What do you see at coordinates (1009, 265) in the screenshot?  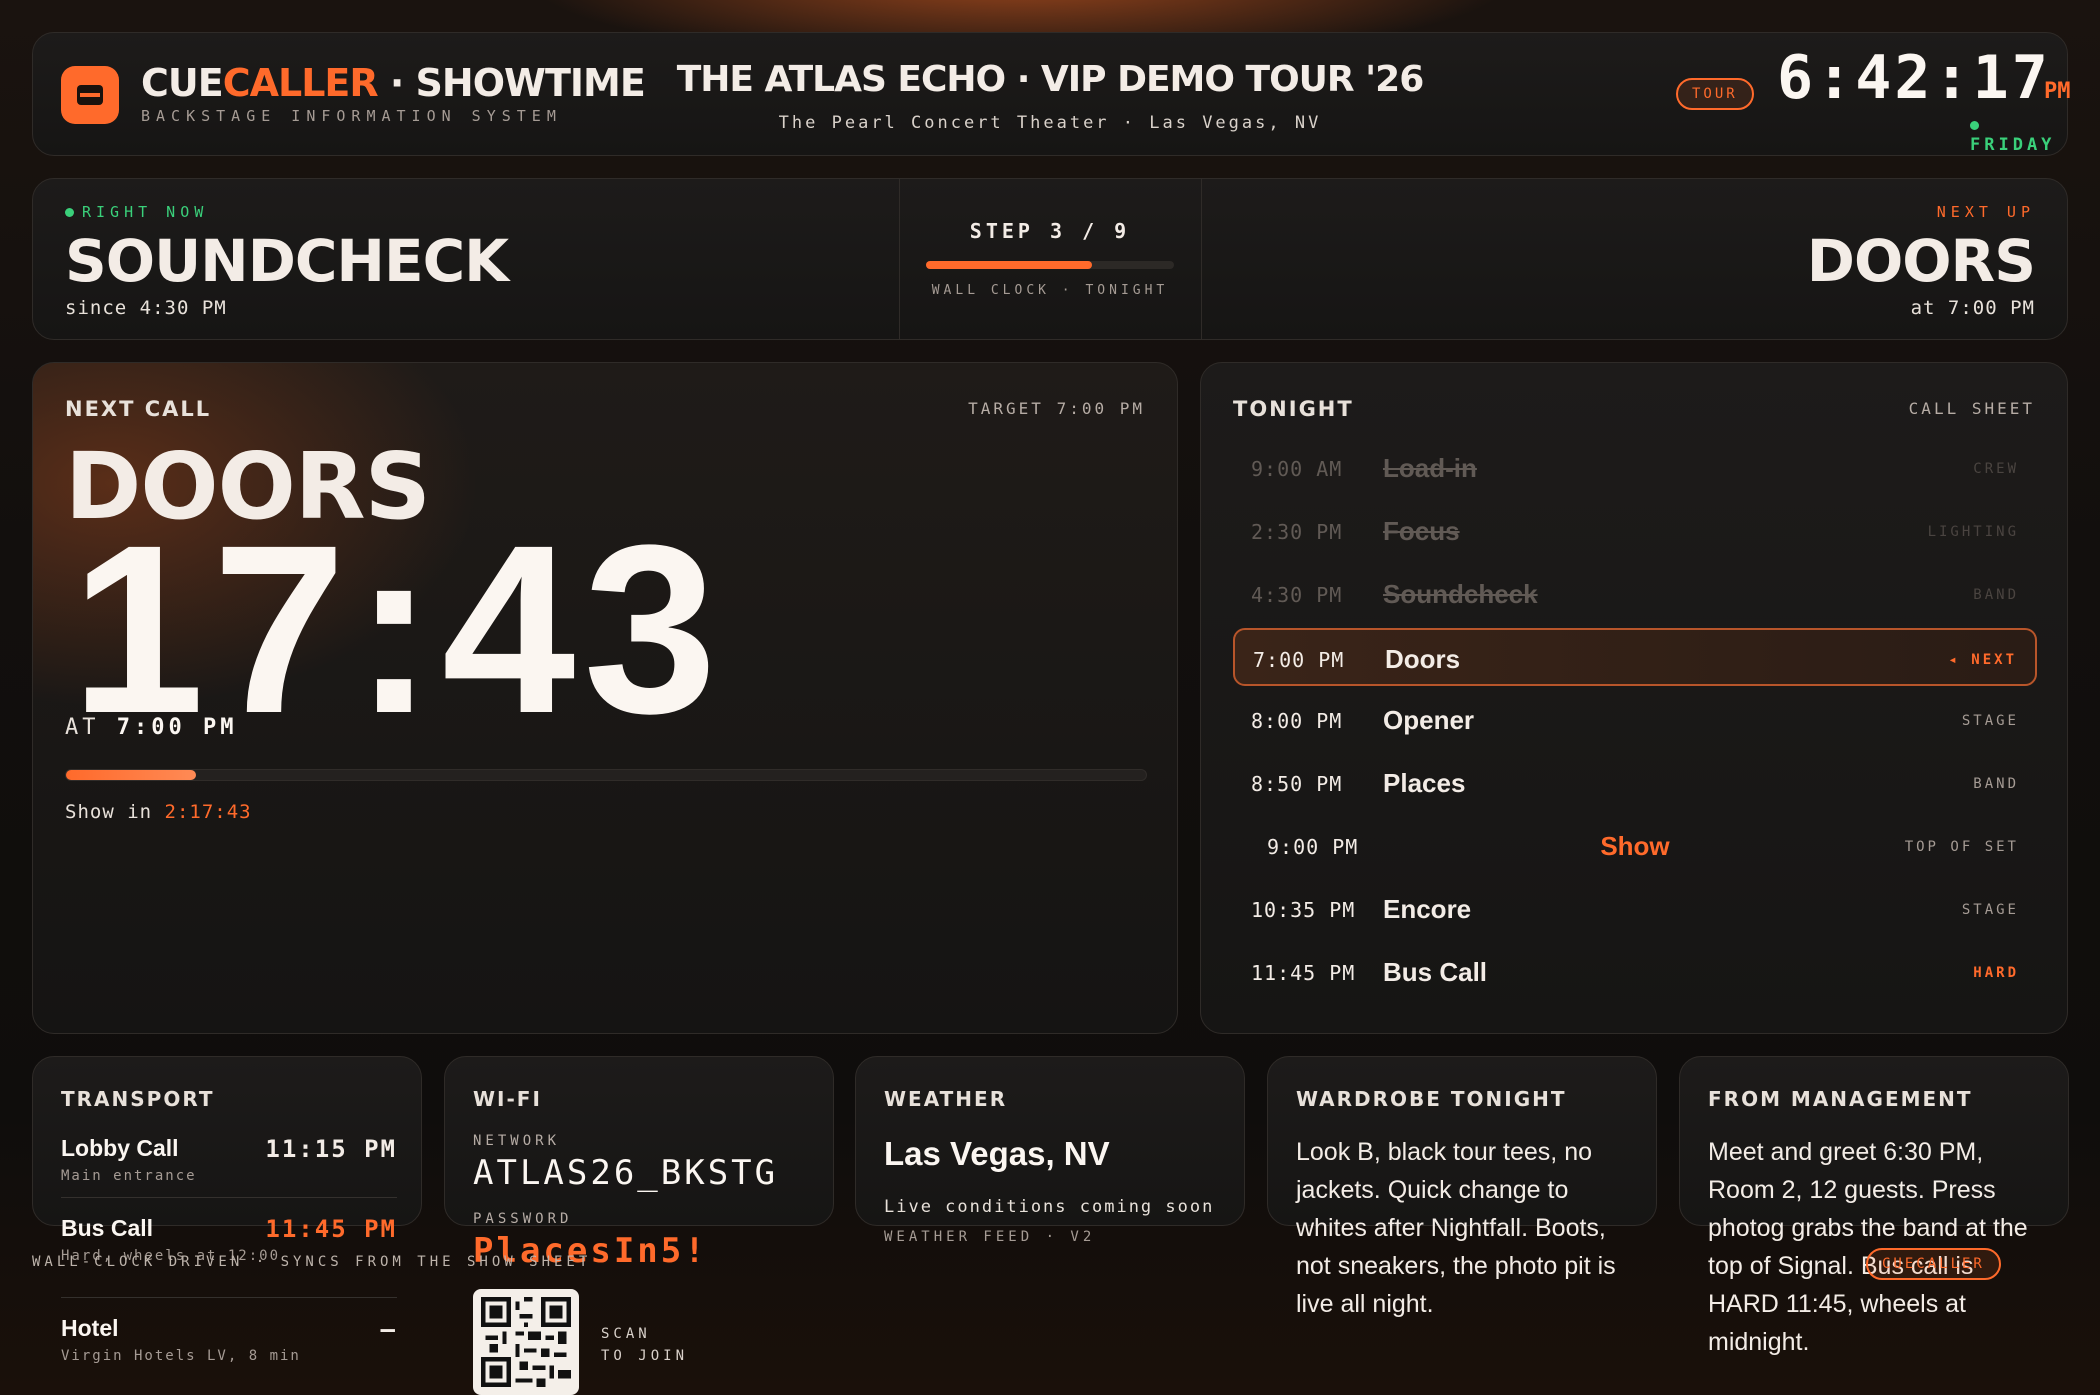 I see `step-progress-fill` at bounding box center [1009, 265].